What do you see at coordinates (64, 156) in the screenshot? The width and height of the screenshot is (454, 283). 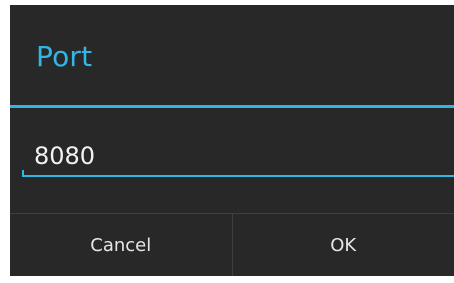 I see `port-input-value: 8080` at bounding box center [64, 156].